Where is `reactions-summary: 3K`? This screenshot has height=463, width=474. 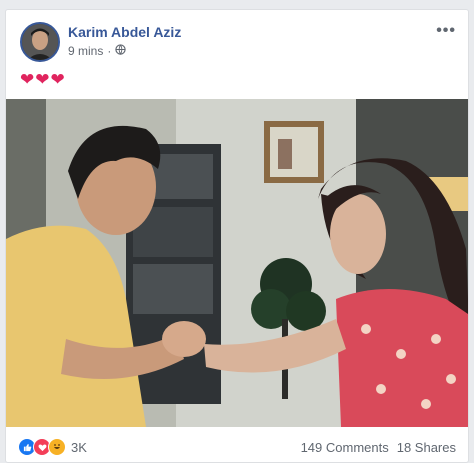
reactions-summary: 3K is located at coordinates (52, 447).